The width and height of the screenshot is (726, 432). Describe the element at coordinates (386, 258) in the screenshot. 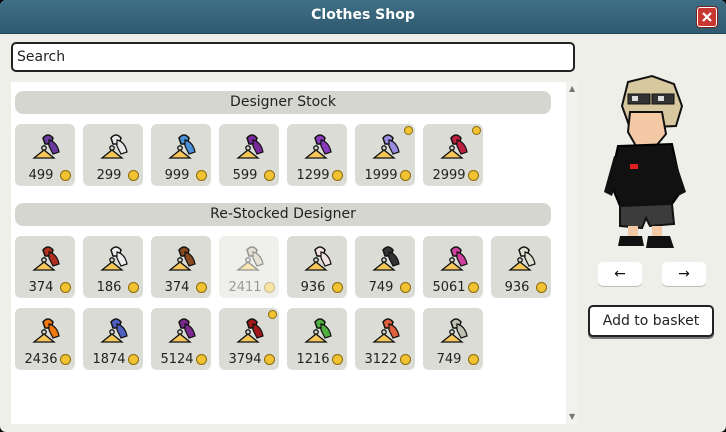

I see `black-hair-icon` at that location.